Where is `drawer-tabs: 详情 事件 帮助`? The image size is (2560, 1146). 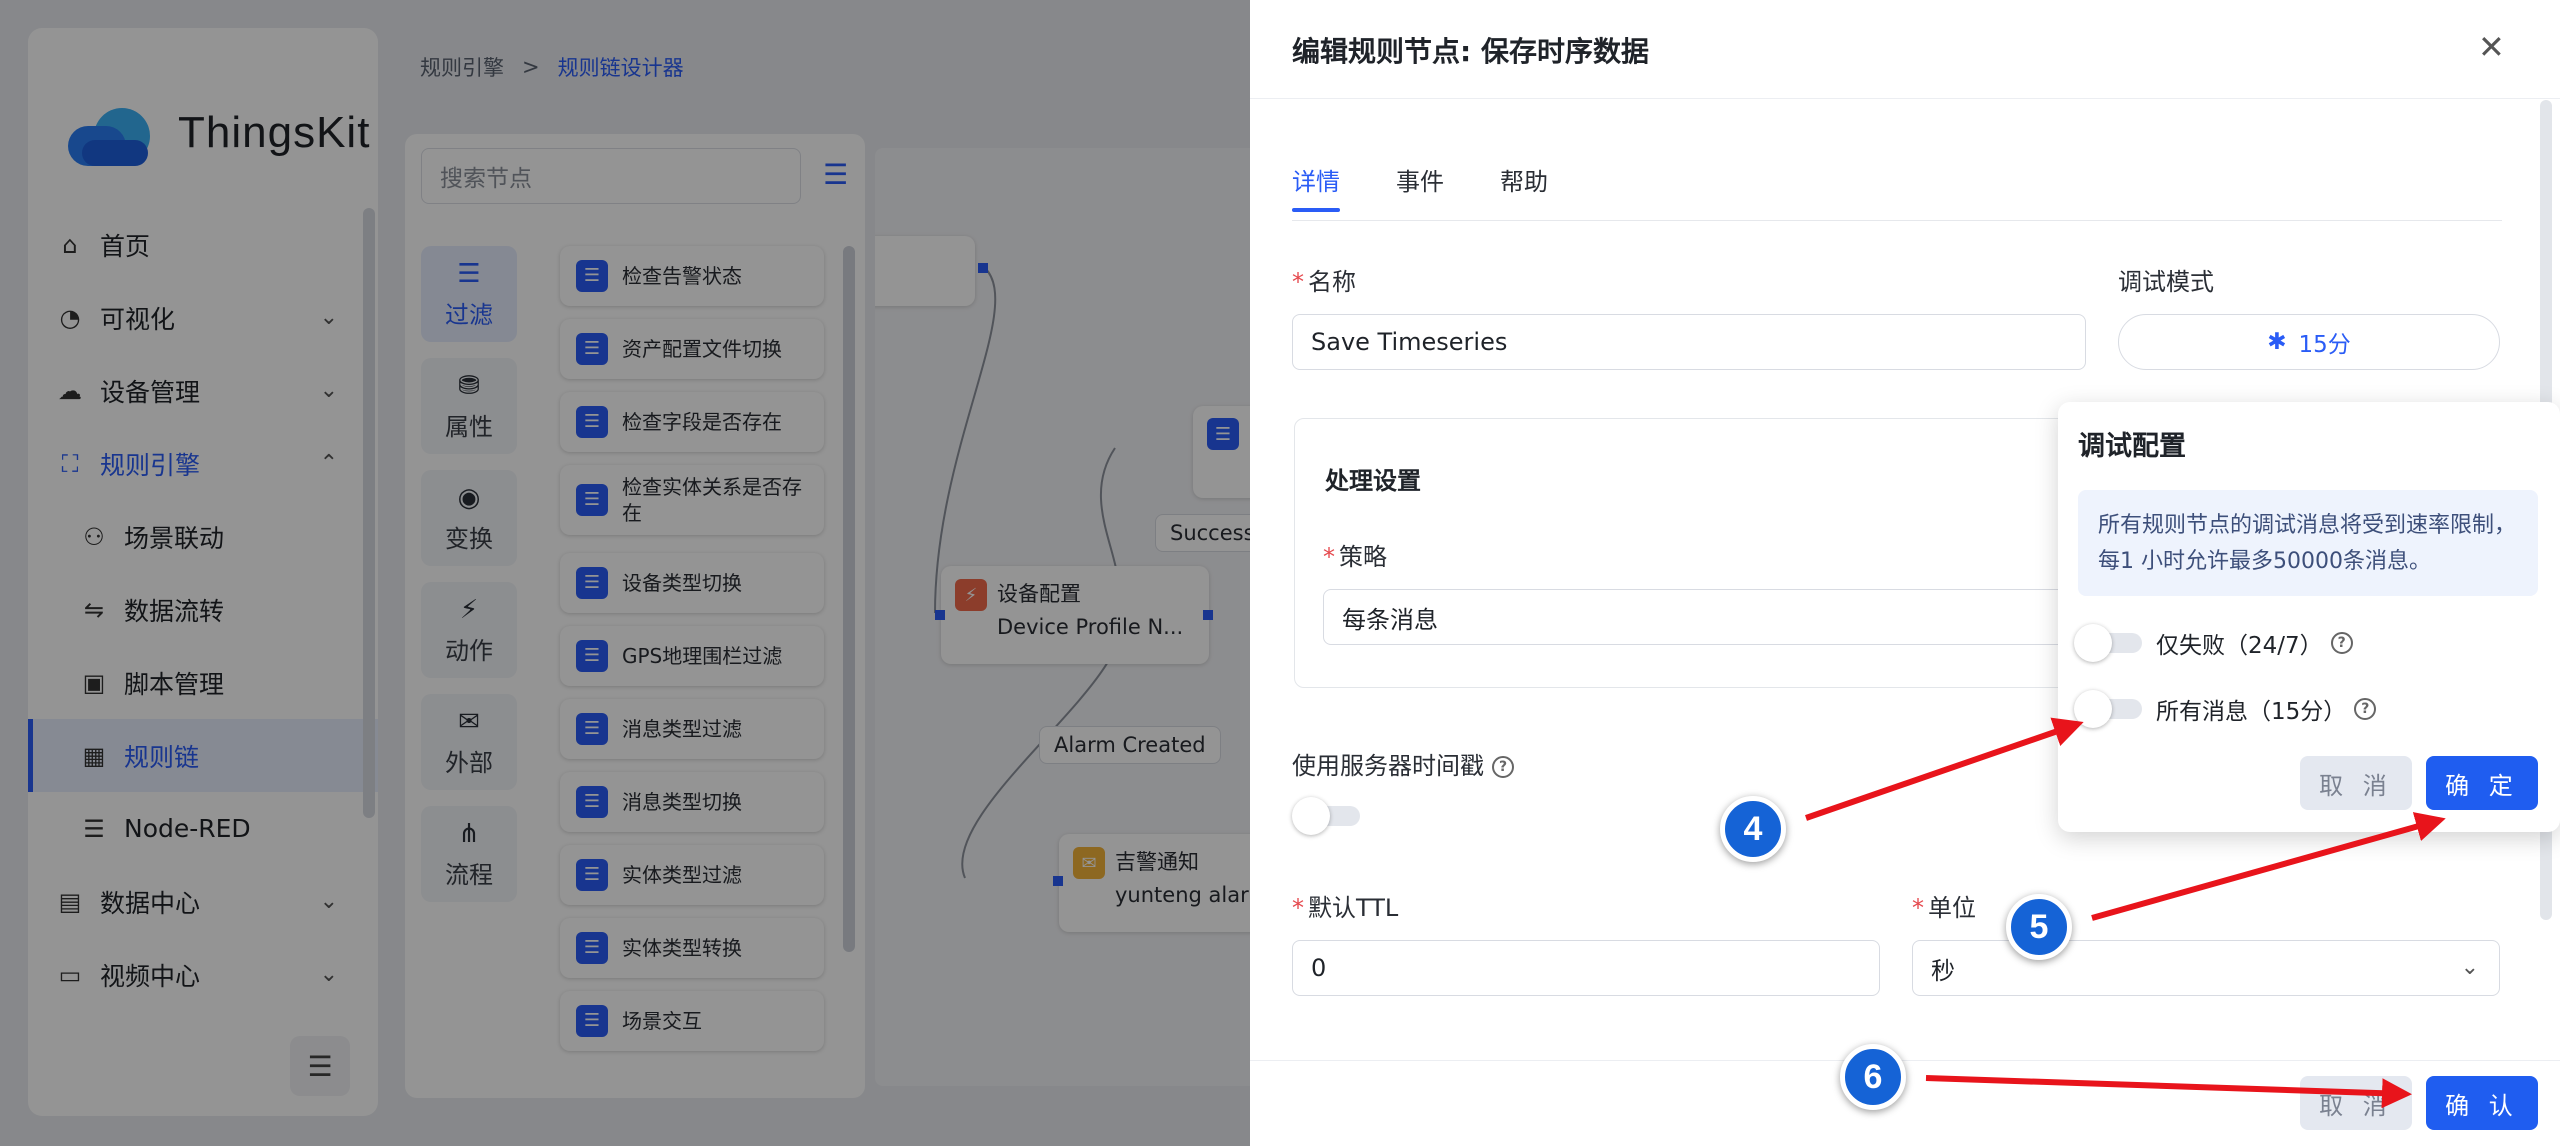
drawer-tabs: 详情 事件 帮助 is located at coordinates (1420, 187).